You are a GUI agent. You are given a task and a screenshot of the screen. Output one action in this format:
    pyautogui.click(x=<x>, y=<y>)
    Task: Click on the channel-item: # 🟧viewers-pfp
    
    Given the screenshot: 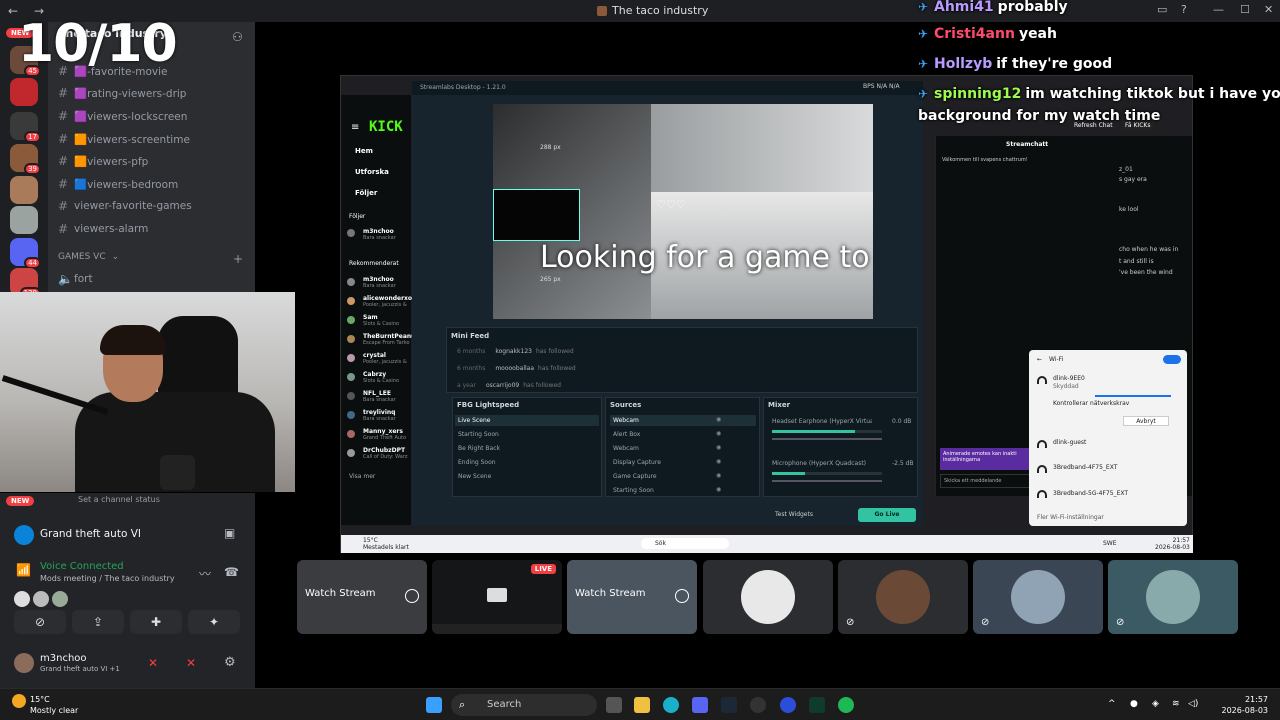 What is the action you would take?
    pyautogui.click(x=103, y=161)
    